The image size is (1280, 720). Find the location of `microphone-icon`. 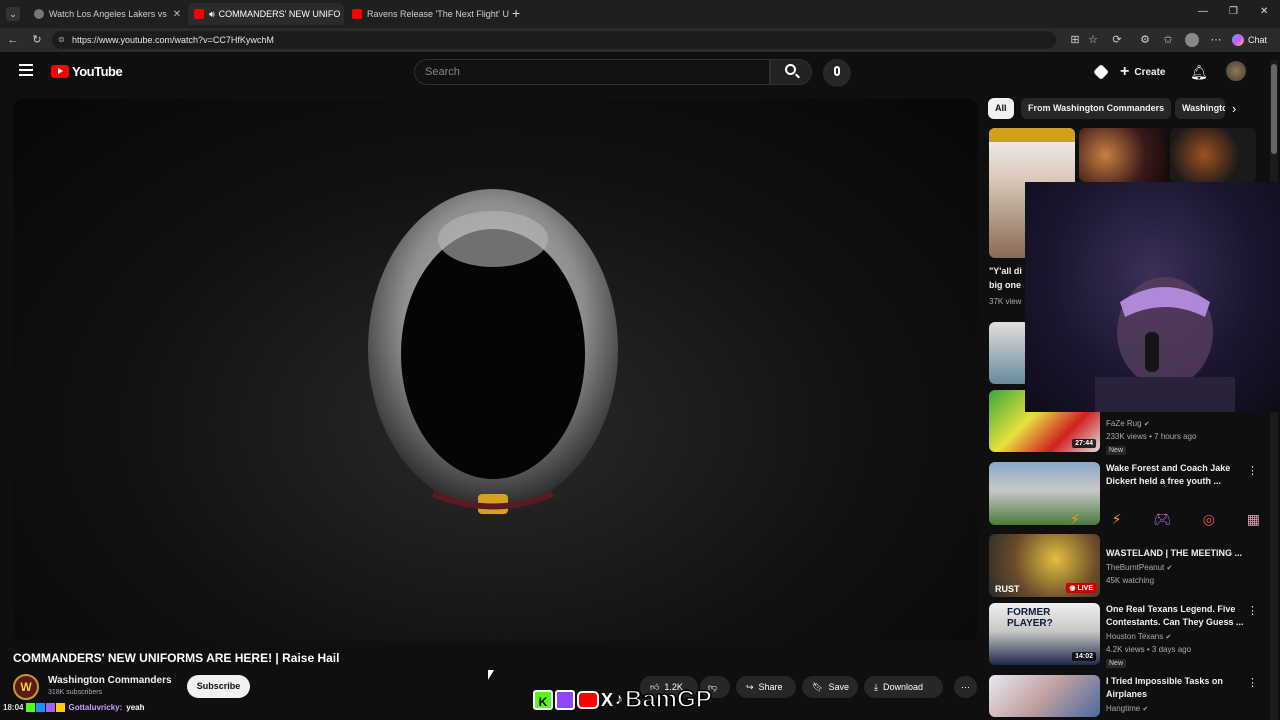

microphone-icon is located at coordinates (837, 71).